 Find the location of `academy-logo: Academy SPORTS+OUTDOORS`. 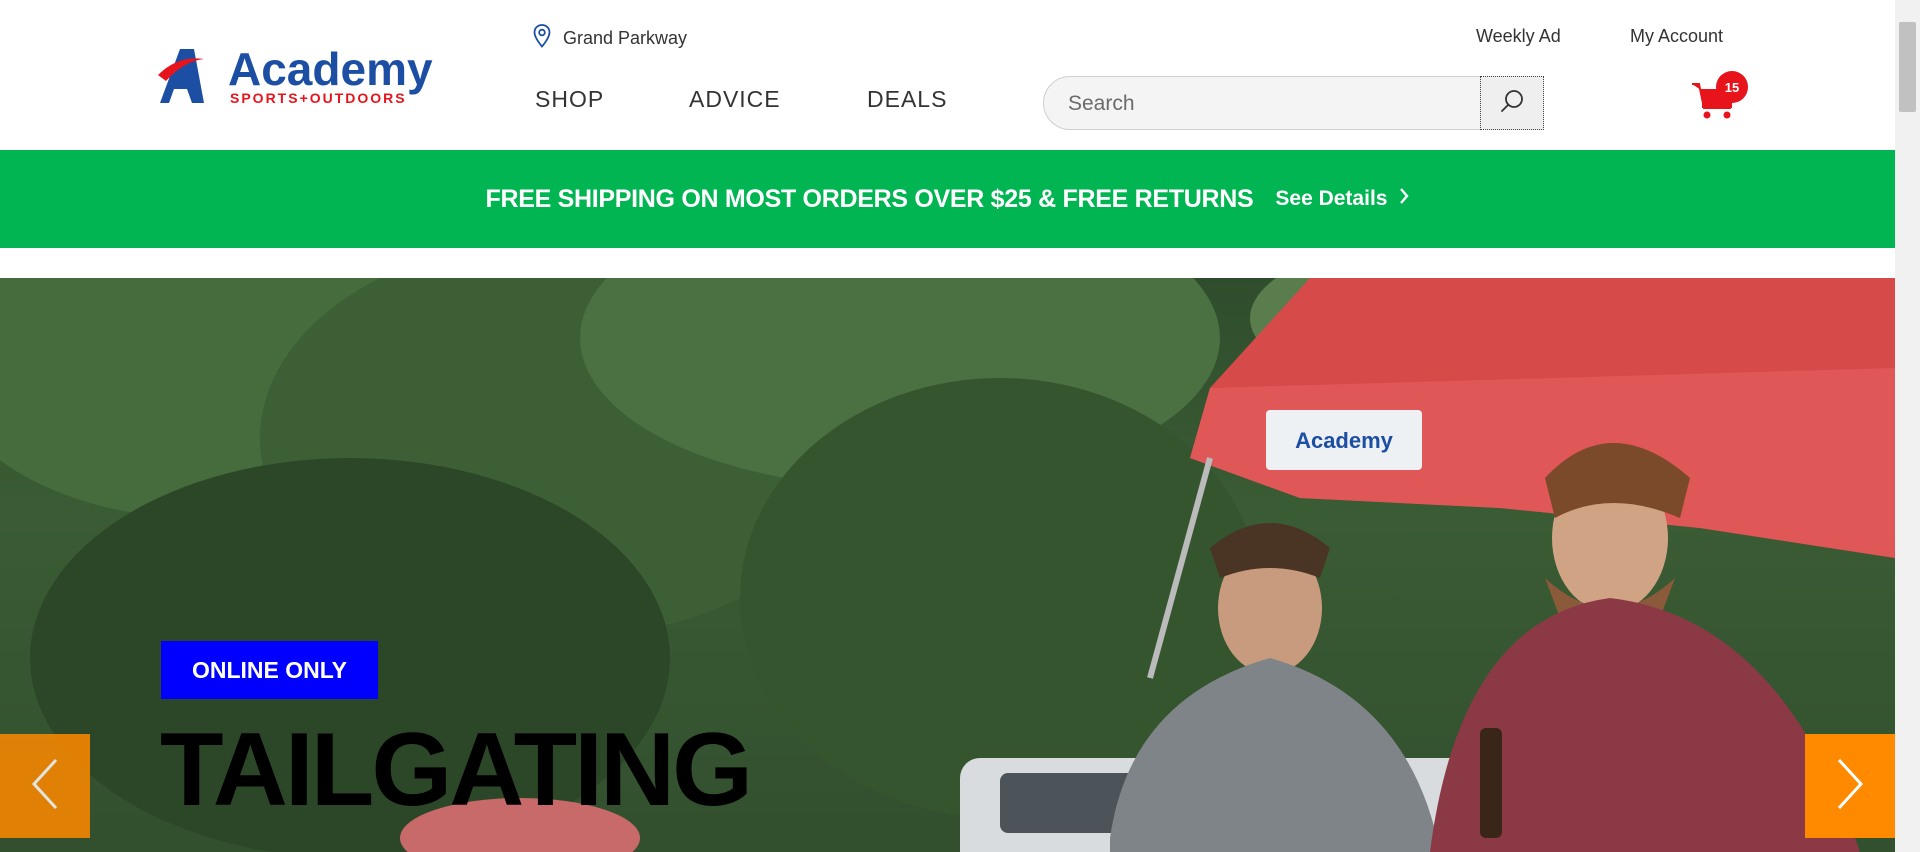

academy-logo: Academy SPORTS+OUTDOORS is located at coordinates (309, 76).